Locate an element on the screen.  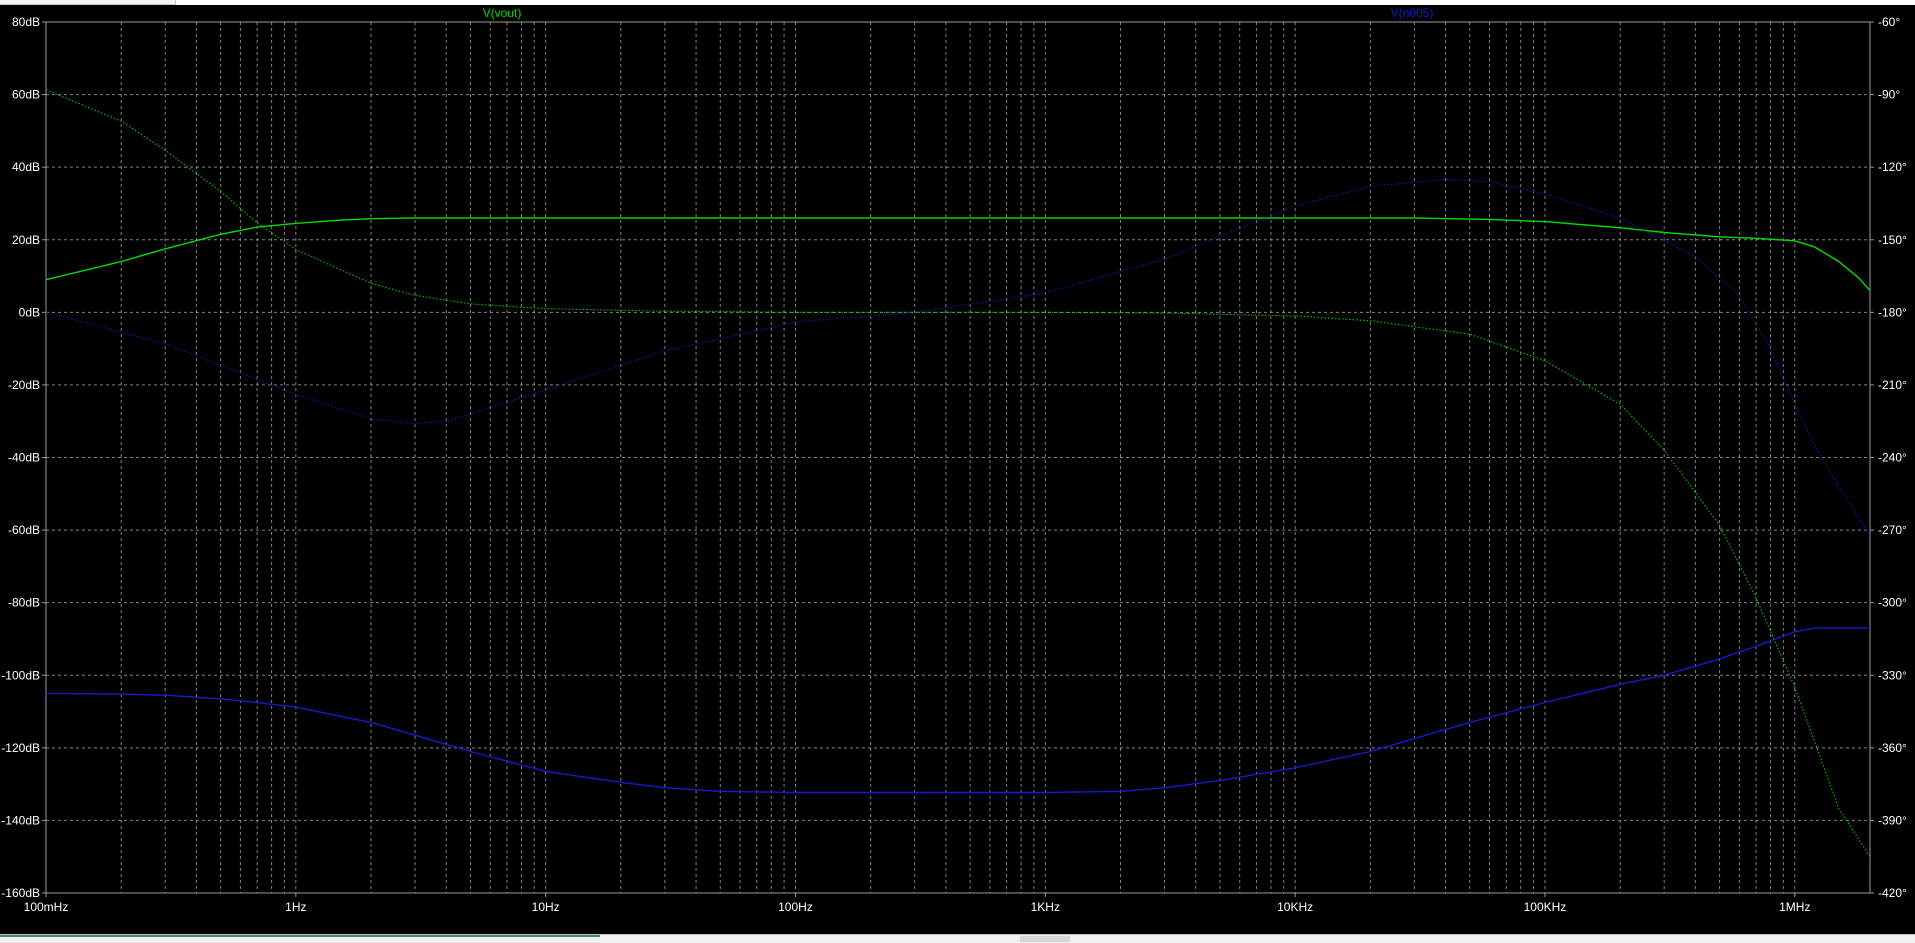
x-tick-label: 100Hz is located at coordinates (795, 907).